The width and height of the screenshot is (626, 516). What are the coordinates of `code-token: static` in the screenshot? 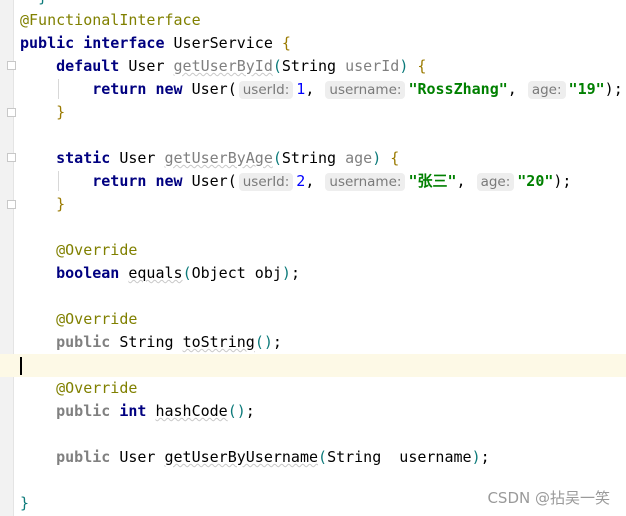 It's located at (83, 158).